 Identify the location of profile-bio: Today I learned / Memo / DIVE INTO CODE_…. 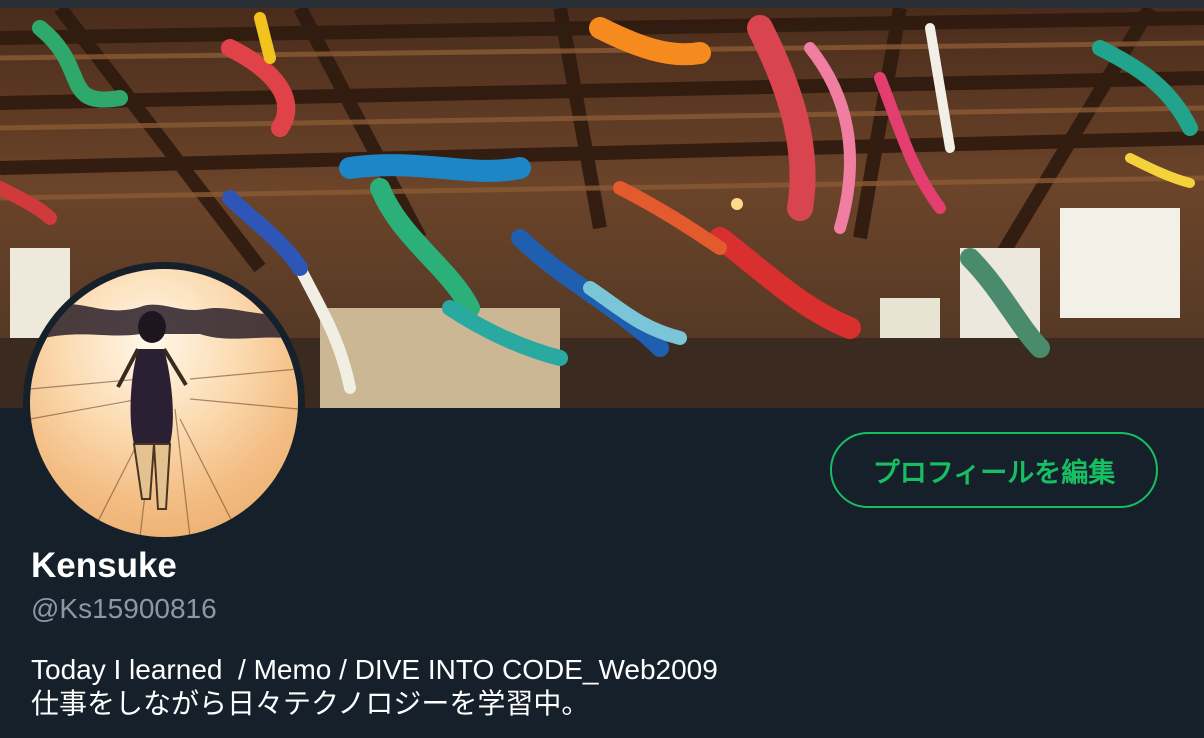
(374, 687).